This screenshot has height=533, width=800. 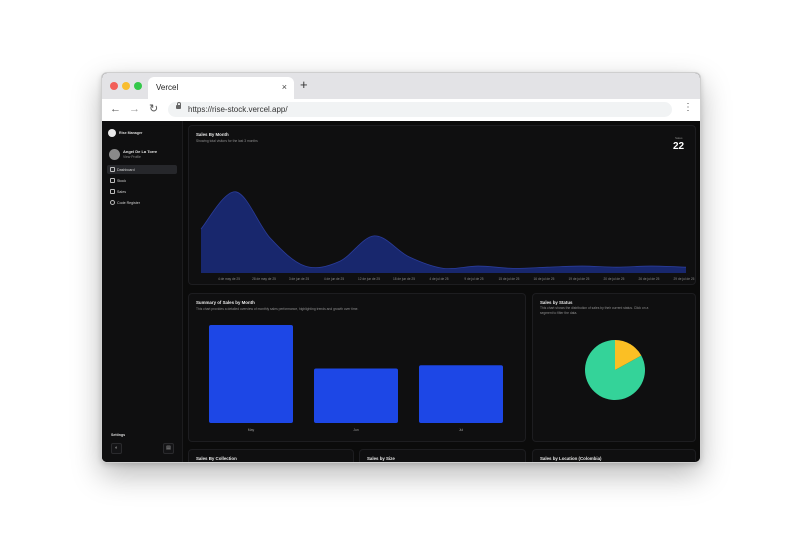 I want to click on bar-jun, so click(x=356, y=395).